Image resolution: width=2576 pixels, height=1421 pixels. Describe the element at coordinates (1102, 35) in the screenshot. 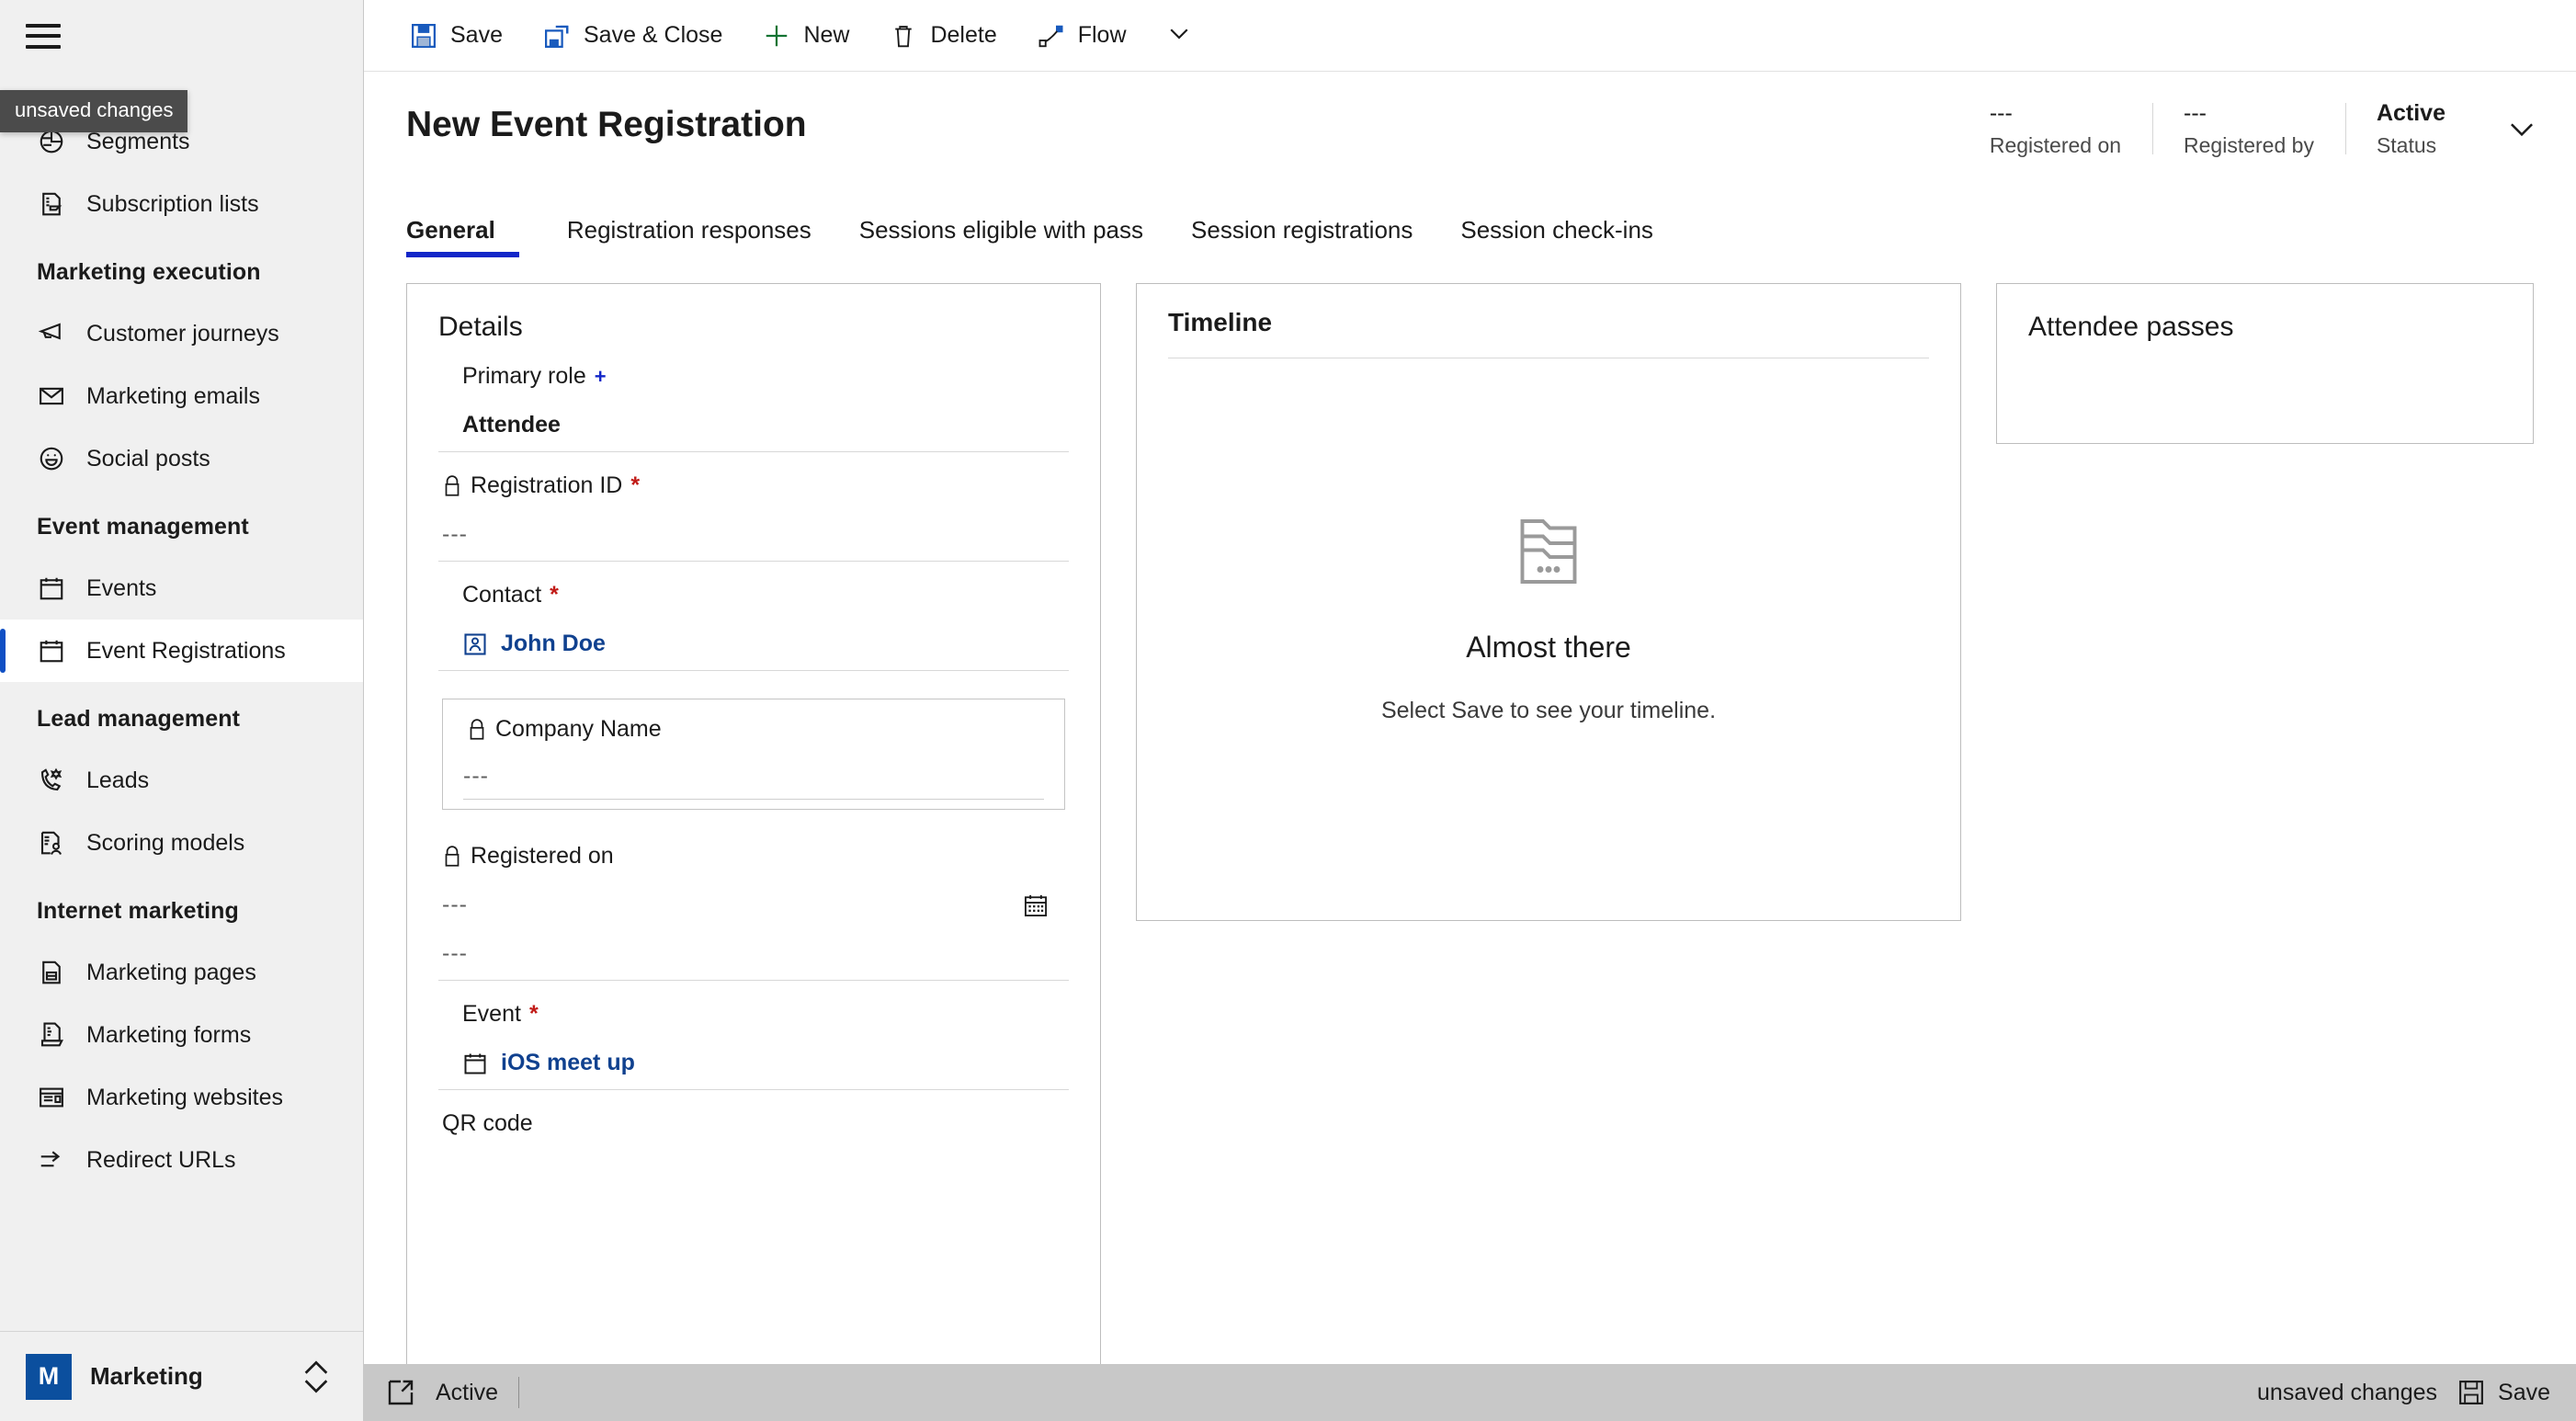

I see `flow-label: Flow` at that location.